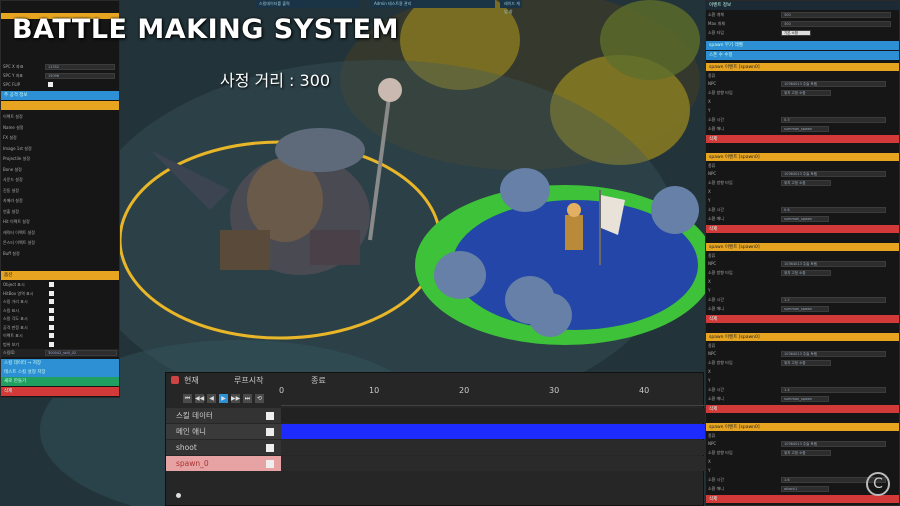 The width and height of the screenshot is (900, 506). I want to click on playback-button: ⏭, so click(247, 398).